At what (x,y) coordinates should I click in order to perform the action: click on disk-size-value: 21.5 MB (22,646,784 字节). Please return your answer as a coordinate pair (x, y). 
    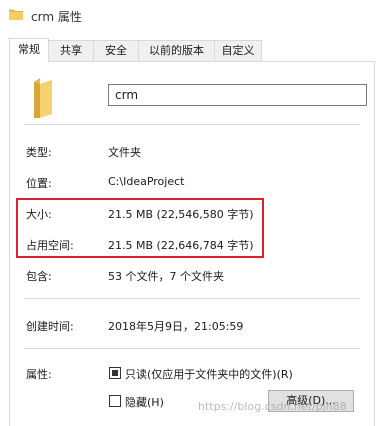
    Looking at the image, I should click on (181, 245).